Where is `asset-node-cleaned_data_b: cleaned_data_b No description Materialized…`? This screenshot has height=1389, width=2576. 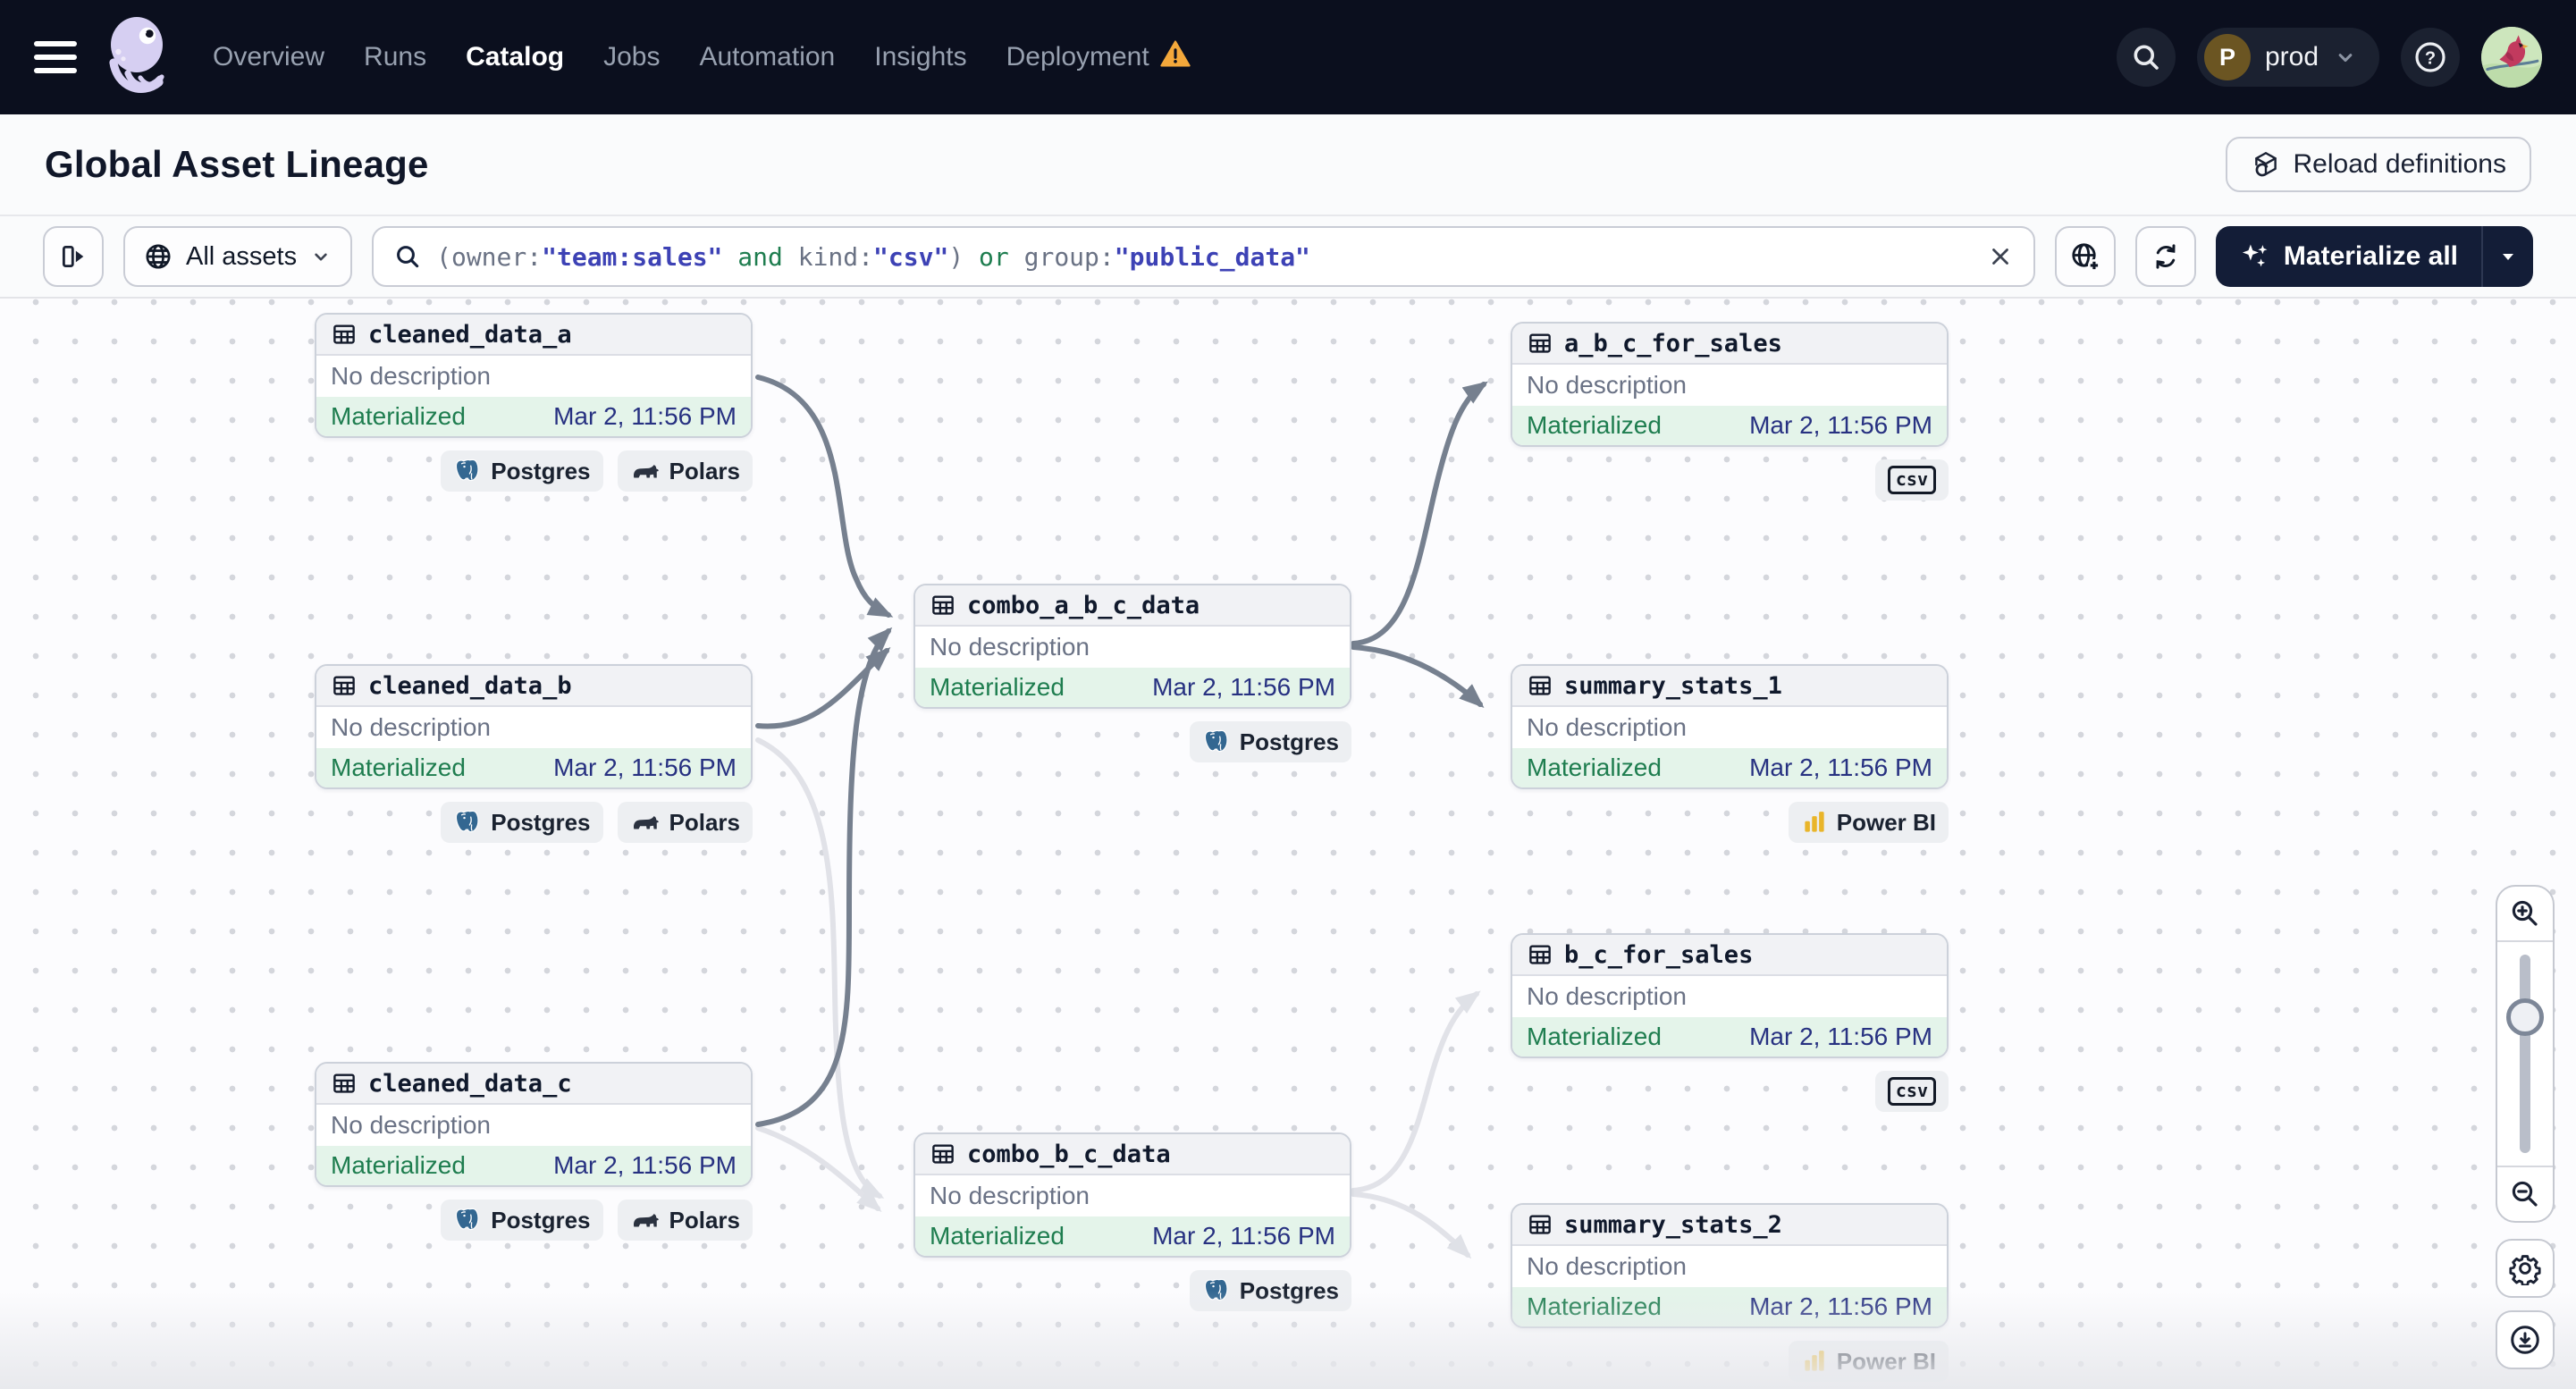
asset-node-cleaned_data_b: cleaned_data_b No description Materialized… is located at coordinates (534, 753).